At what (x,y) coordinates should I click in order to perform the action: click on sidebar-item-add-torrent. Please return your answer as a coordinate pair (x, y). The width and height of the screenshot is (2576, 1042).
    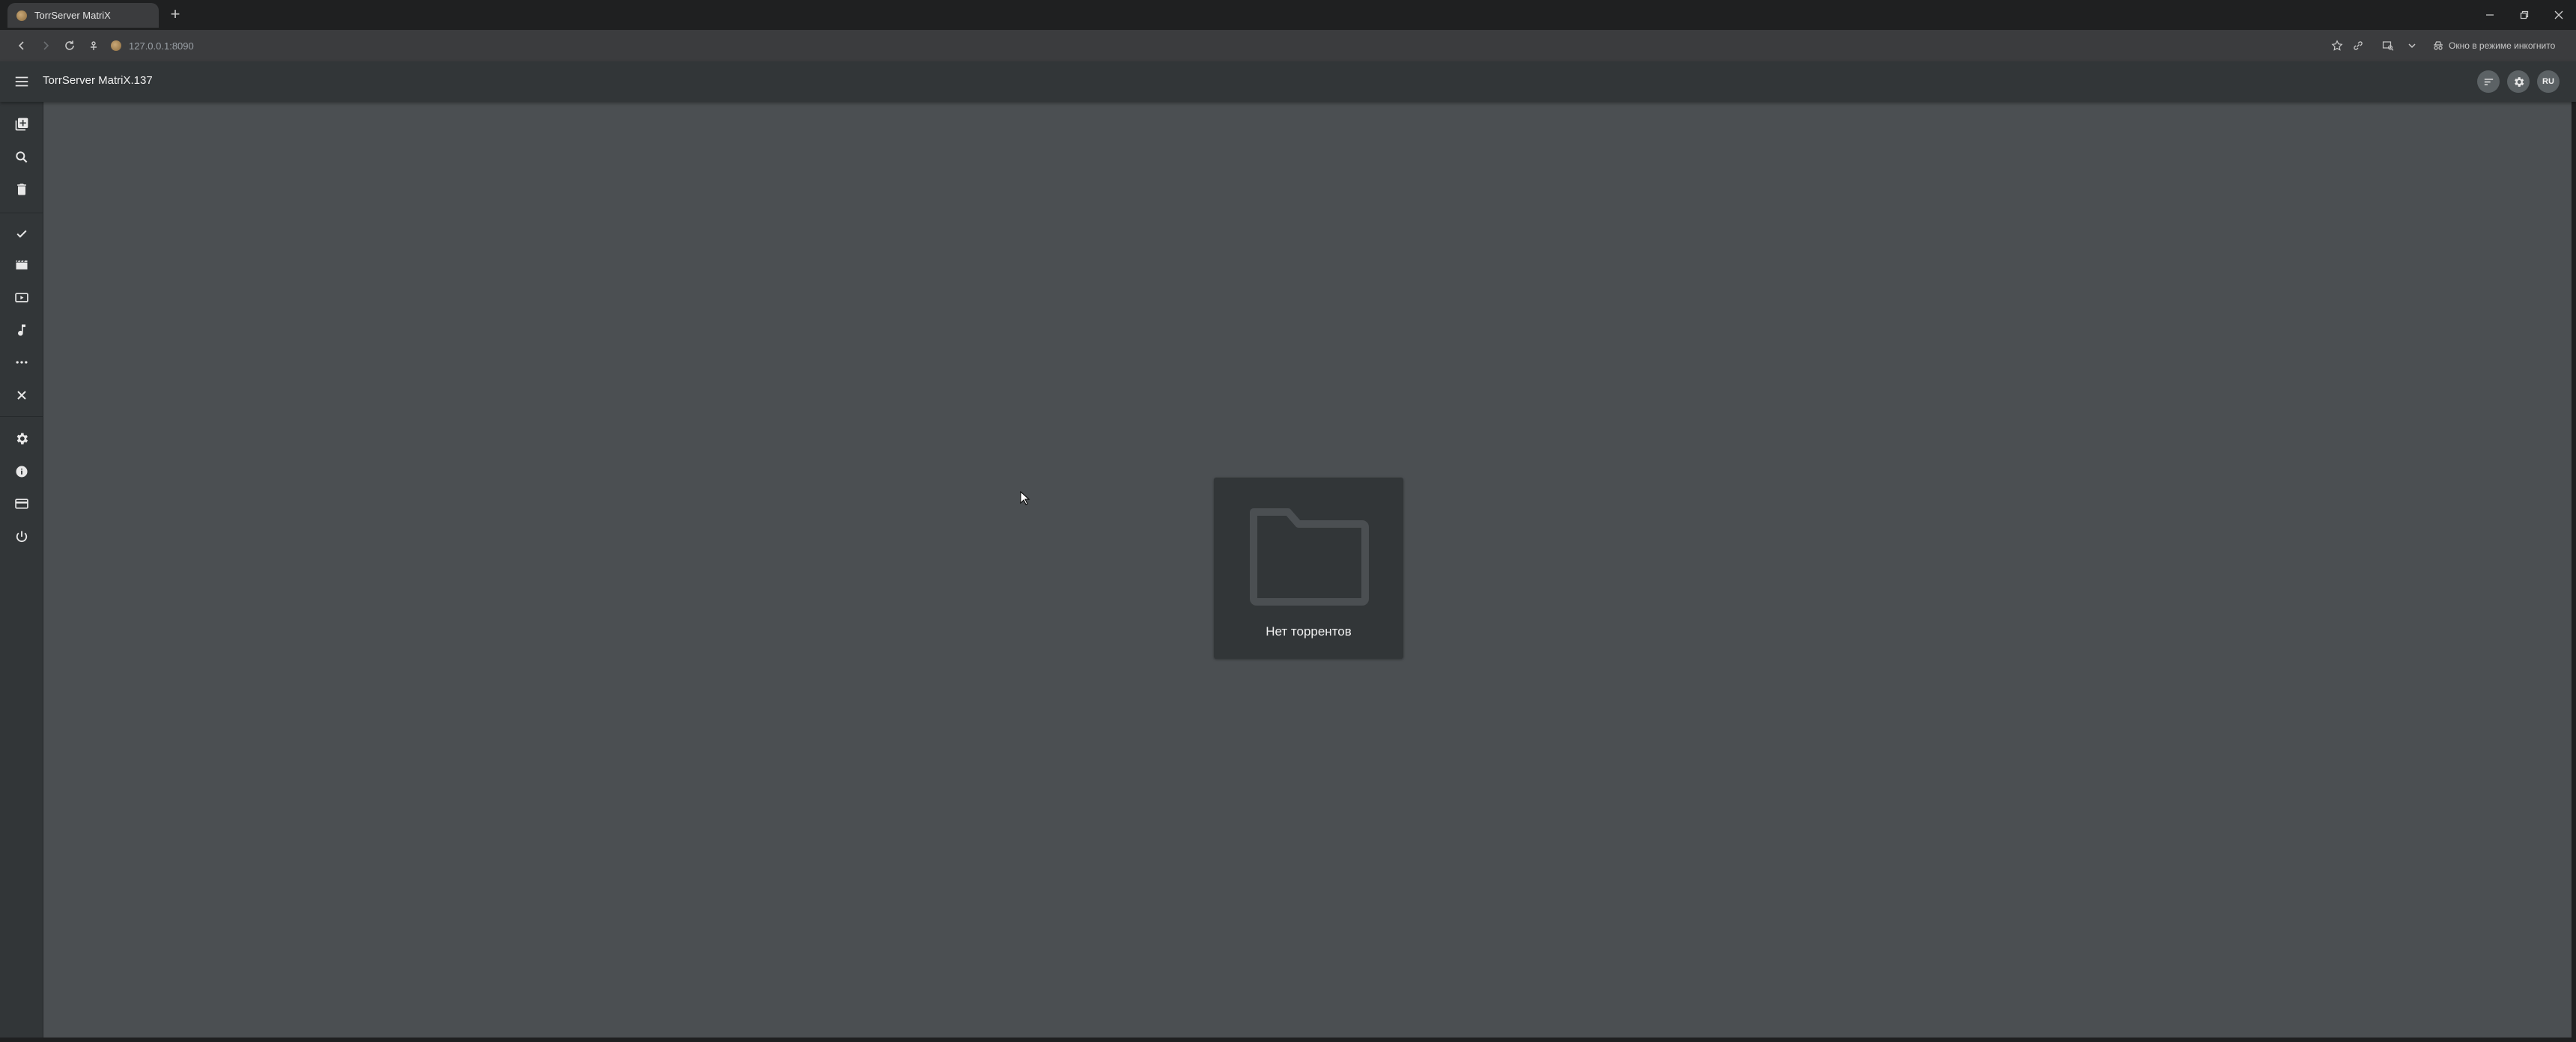
    Looking at the image, I should click on (21, 124).